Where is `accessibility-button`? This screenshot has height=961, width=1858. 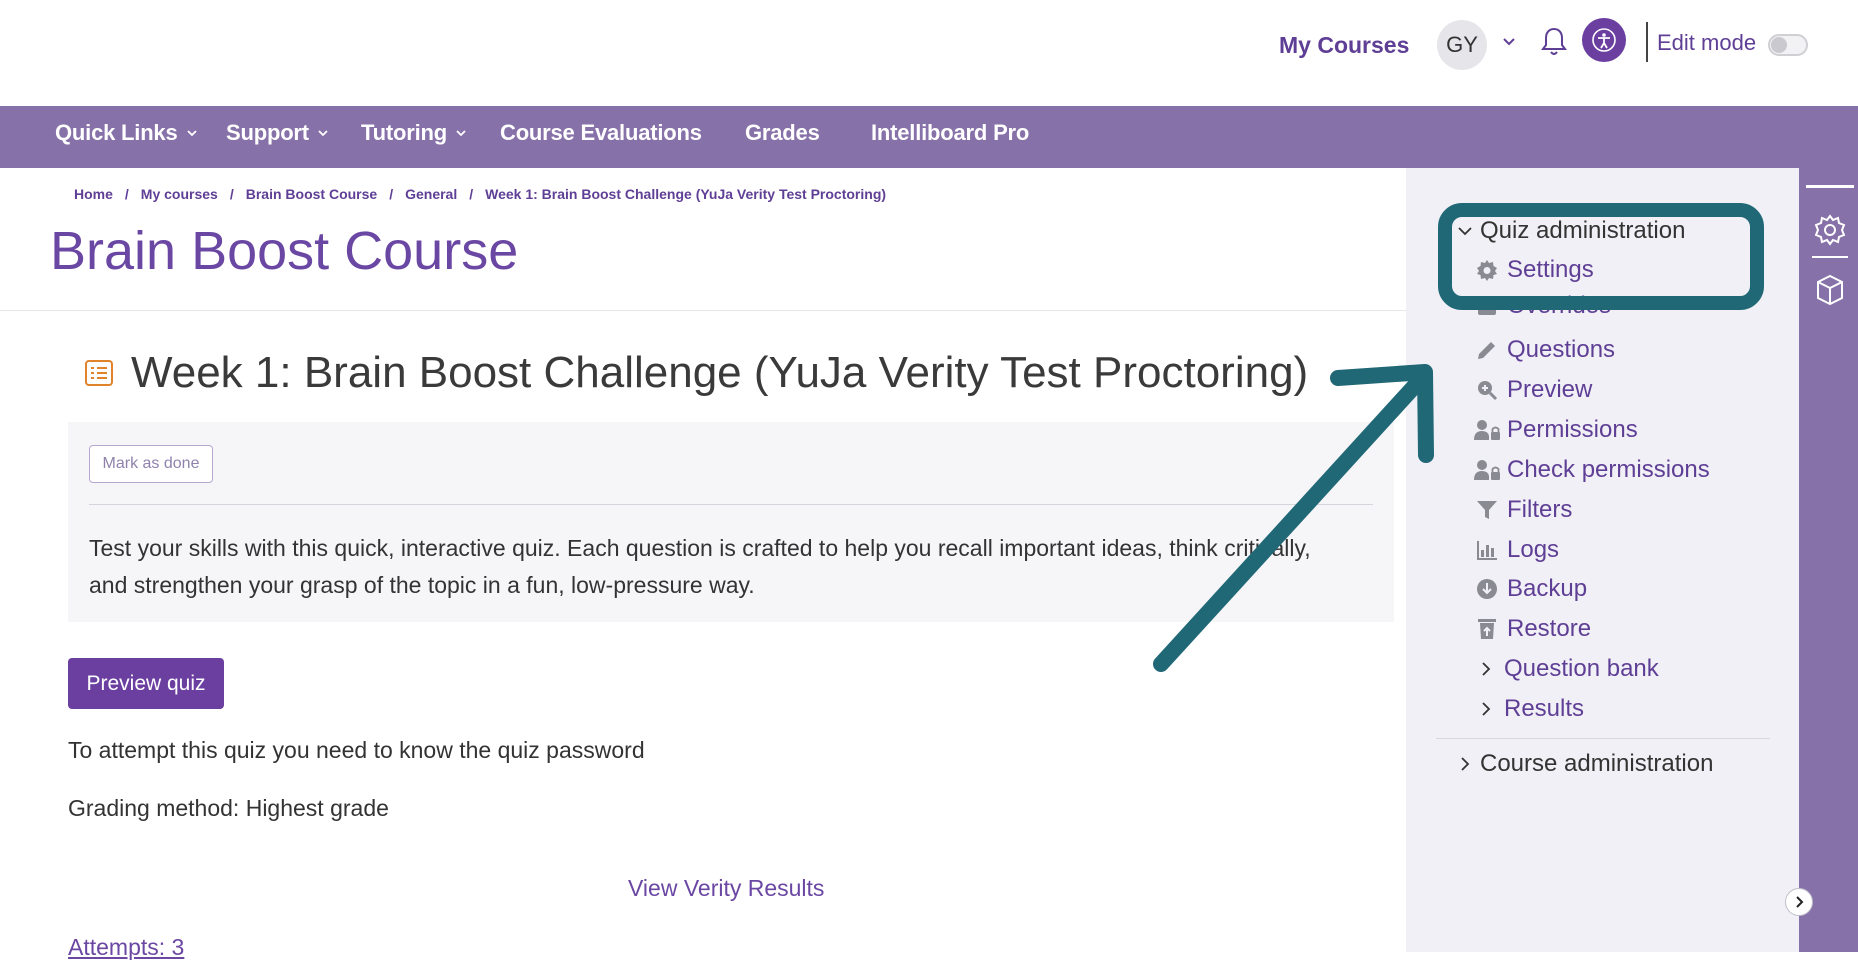 accessibility-button is located at coordinates (1604, 40).